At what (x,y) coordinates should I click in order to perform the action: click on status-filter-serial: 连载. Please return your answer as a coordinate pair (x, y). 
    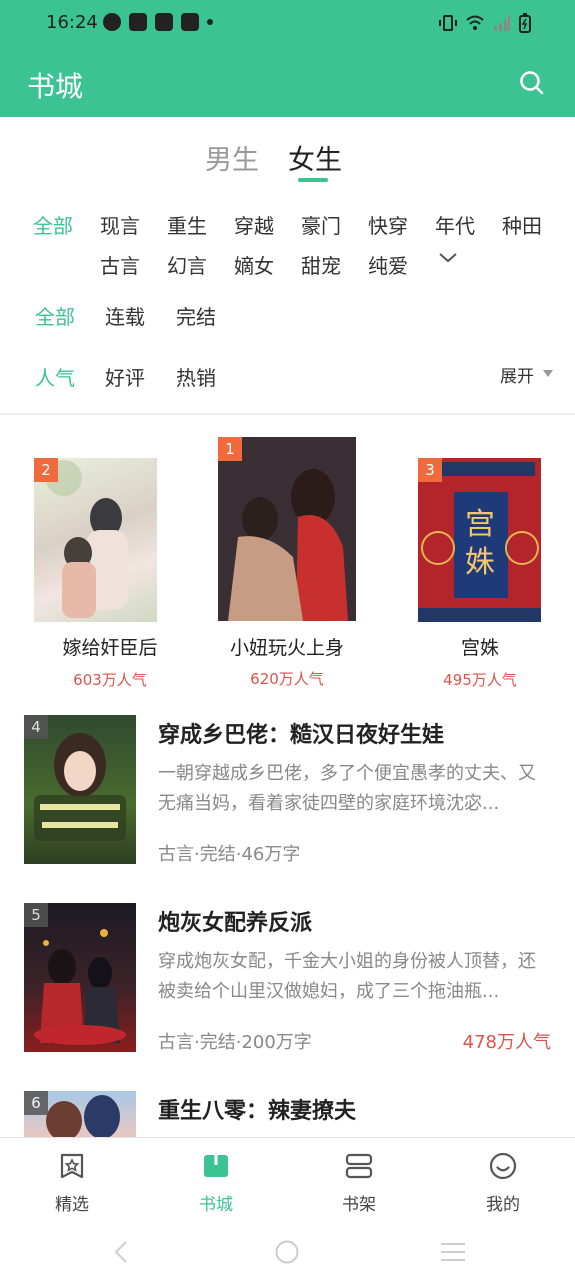
    Looking at the image, I should click on (125, 315).